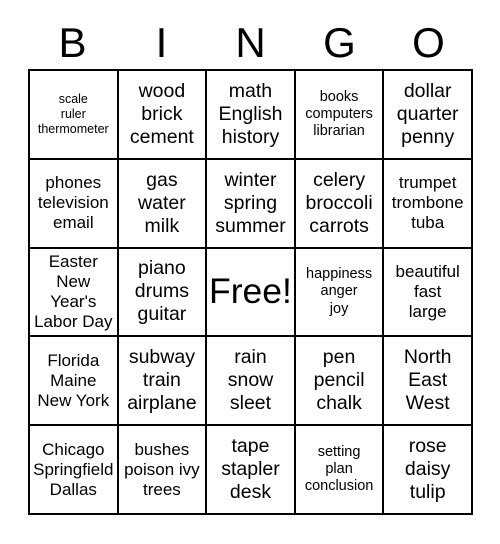  I want to click on bingo-cell-line: Year's, so click(73, 301).